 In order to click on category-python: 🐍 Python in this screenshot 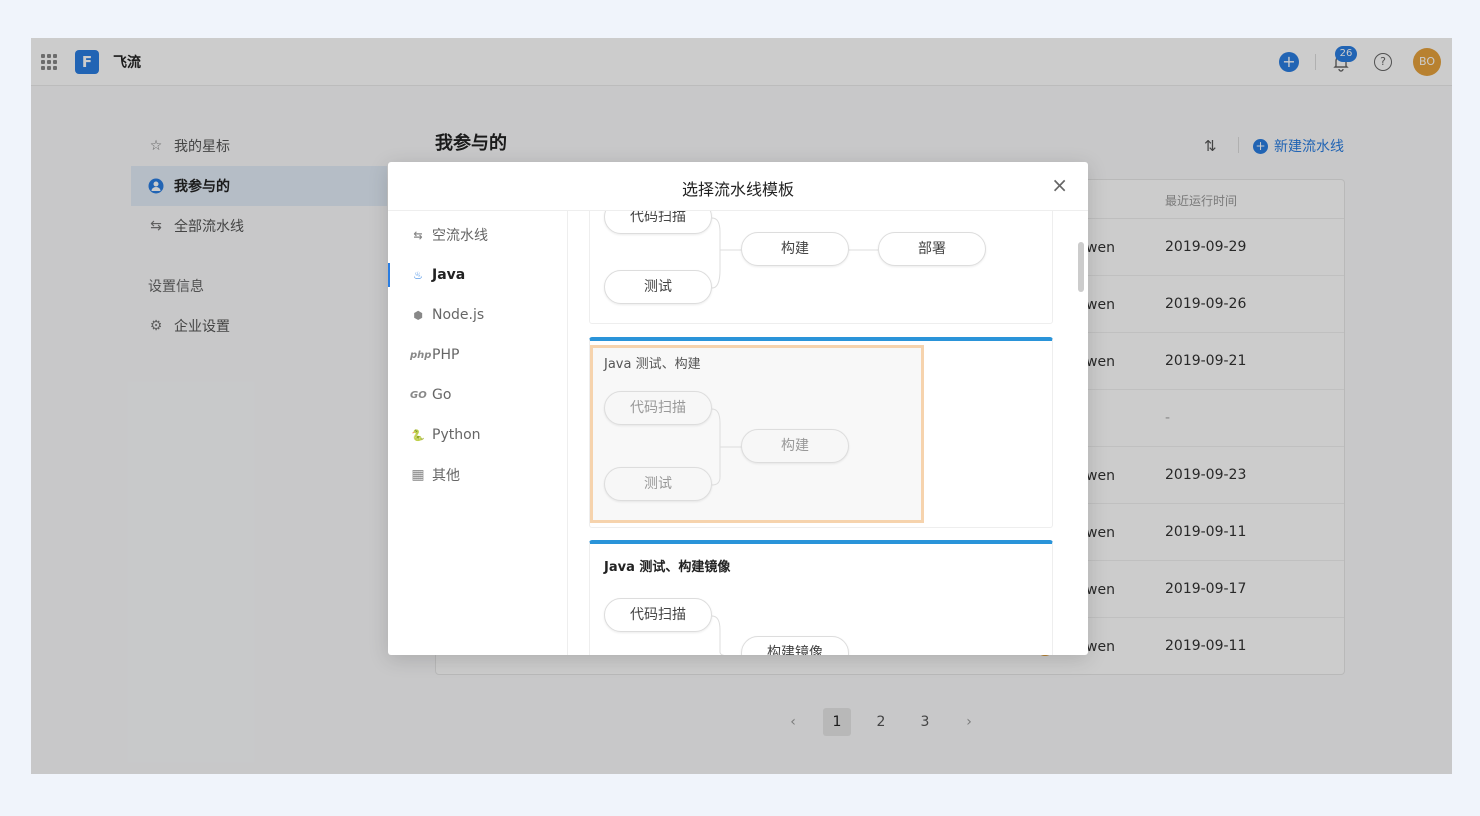, I will do `click(477, 435)`.